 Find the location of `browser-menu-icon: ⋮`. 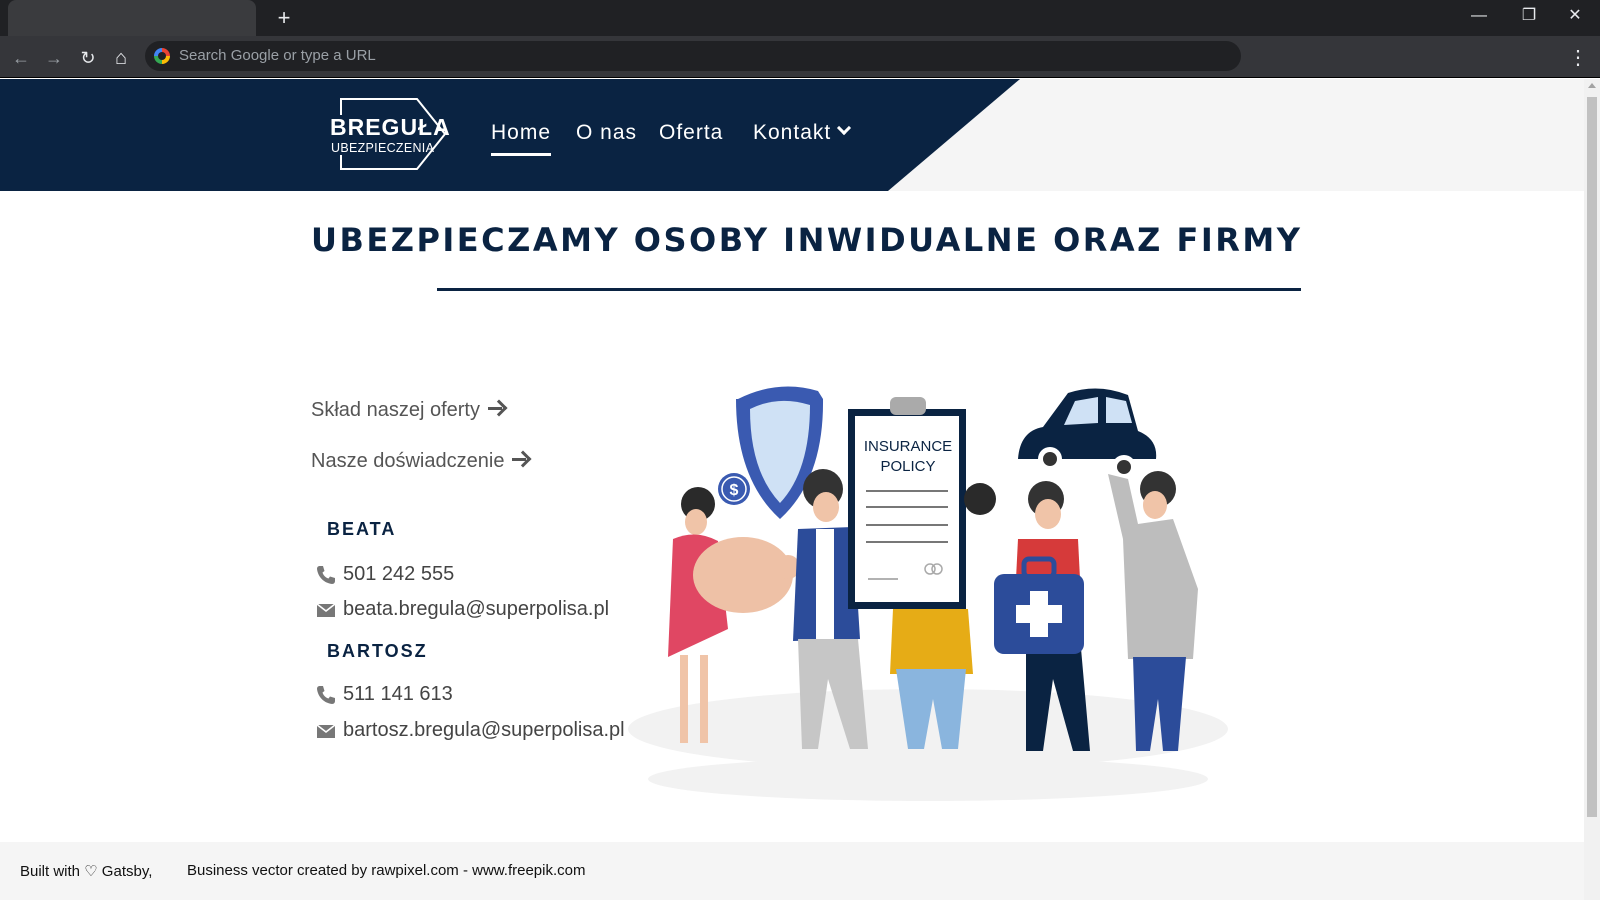

browser-menu-icon: ⋮ is located at coordinates (1578, 58).